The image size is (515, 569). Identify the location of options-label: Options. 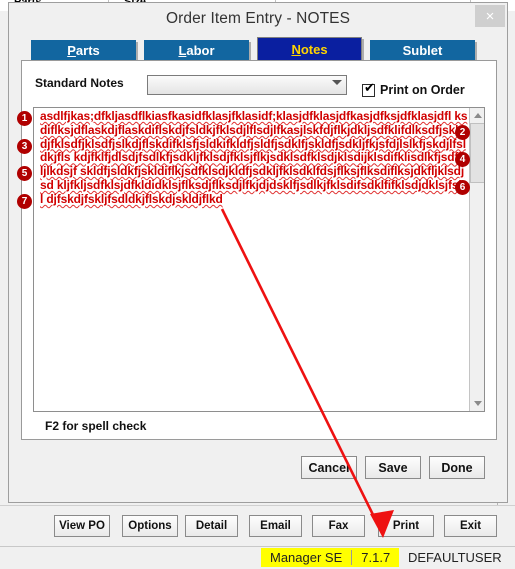
(150, 526).